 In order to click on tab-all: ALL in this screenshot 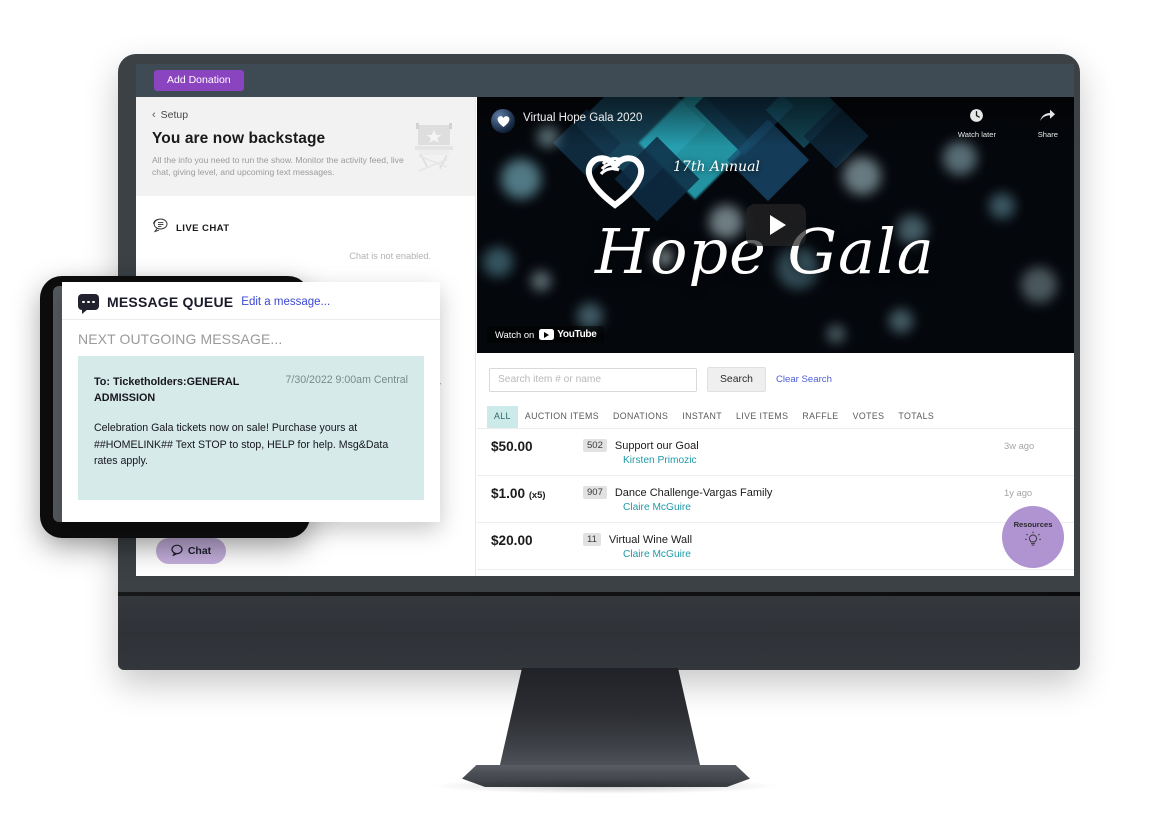, I will do `click(502, 417)`.